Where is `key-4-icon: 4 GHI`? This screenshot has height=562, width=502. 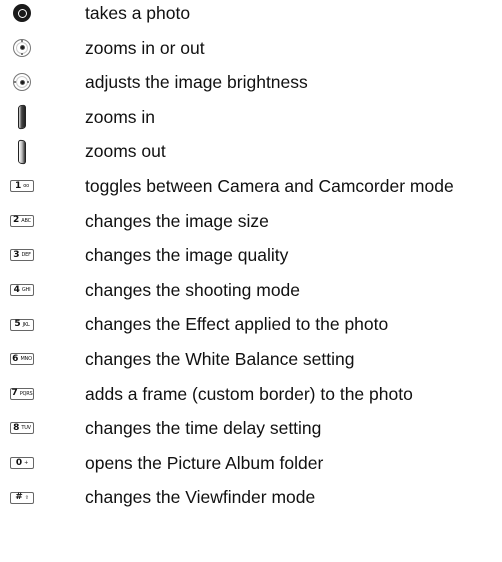 key-4-icon: 4 GHI is located at coordinates (22, 294).